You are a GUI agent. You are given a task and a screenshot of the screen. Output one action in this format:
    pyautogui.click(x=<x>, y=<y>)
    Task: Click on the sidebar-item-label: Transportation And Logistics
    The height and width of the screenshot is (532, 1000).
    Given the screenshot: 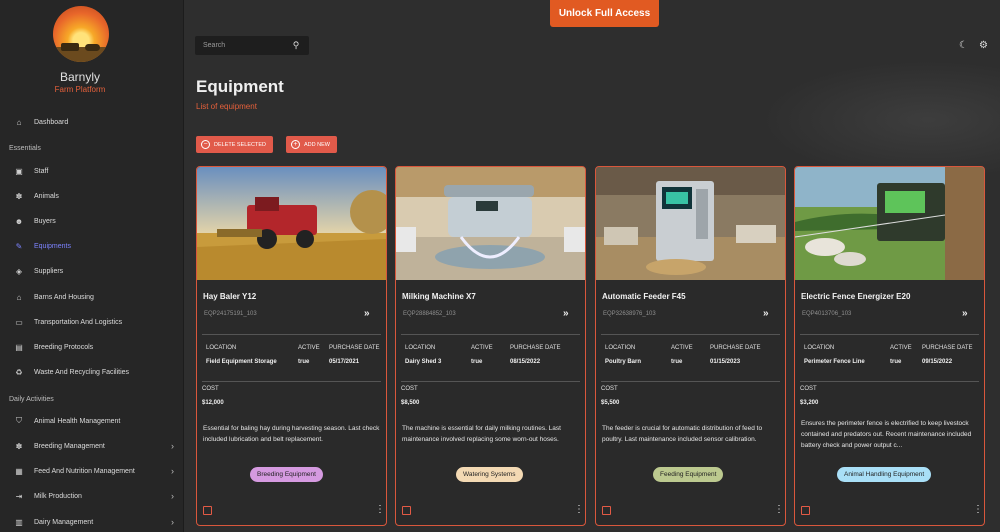 What is the action you would take?
    pyautogui.click(x=78, y=322)
    